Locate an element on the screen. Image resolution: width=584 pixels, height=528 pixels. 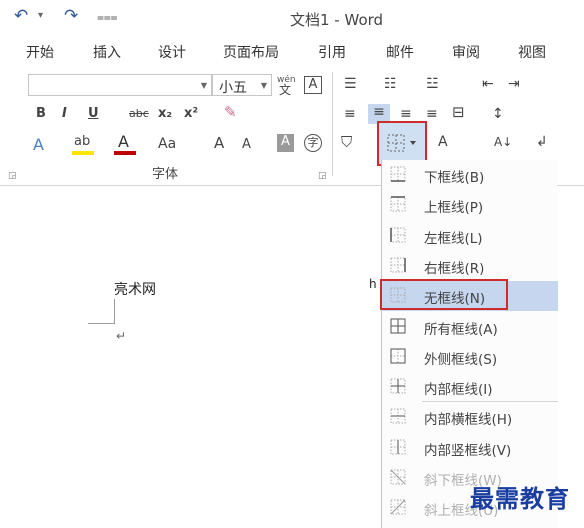
decrease-indent-icon: ⇤ is located at coordinates (488, 84).